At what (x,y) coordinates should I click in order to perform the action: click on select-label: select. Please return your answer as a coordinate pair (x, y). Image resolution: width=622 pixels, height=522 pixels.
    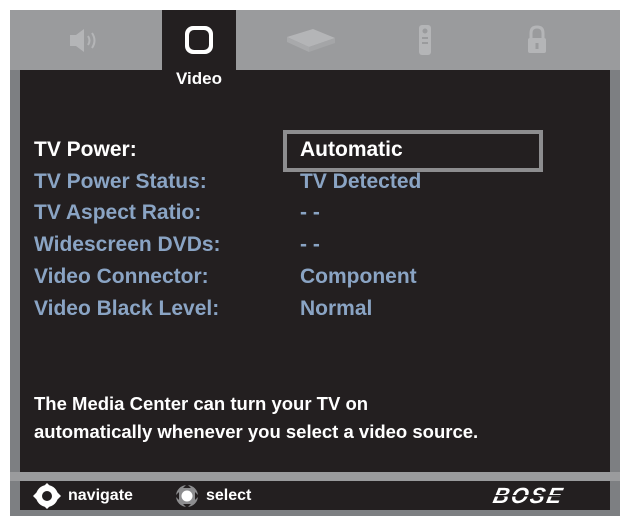
    Looking at the image, I should click on (229, 495).